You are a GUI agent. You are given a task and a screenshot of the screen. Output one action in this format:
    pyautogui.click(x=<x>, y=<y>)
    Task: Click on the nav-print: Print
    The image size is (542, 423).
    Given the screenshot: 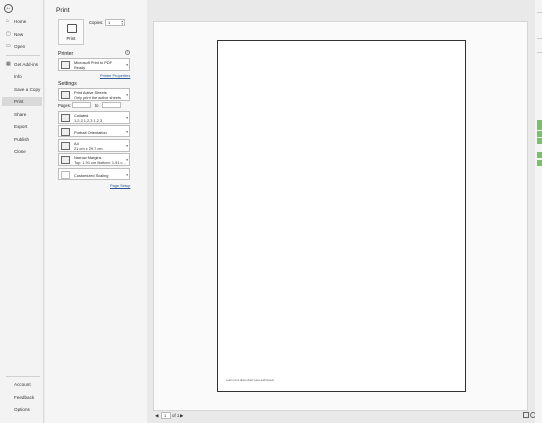 What is the action you would take?
    pyautogui.click(x=22, y=101)
    